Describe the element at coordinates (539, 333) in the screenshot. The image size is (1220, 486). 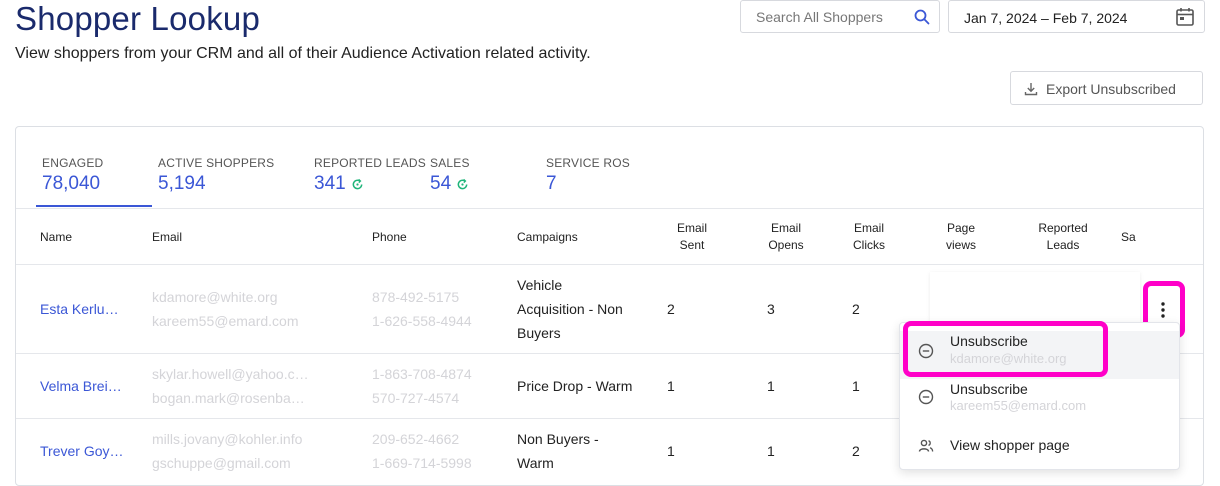
I see `campaign-line: Buyers` at that location.